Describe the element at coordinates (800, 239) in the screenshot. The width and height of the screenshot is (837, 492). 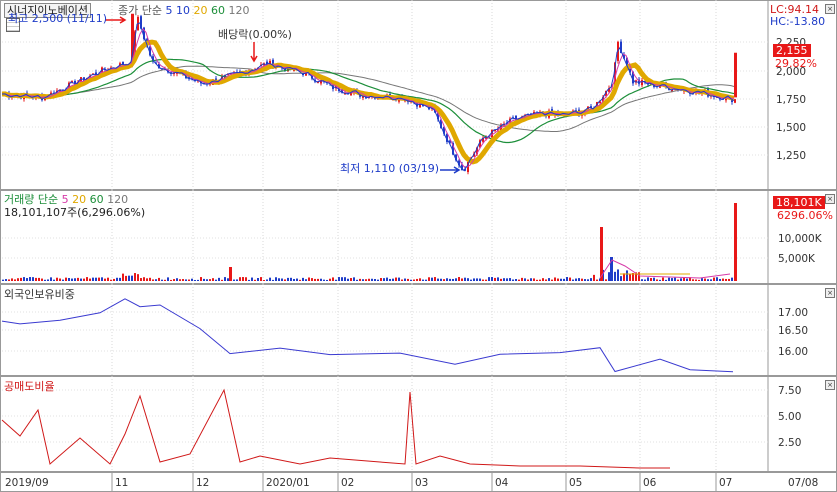
I see `volume-tick-label: 10,000K` at that location.